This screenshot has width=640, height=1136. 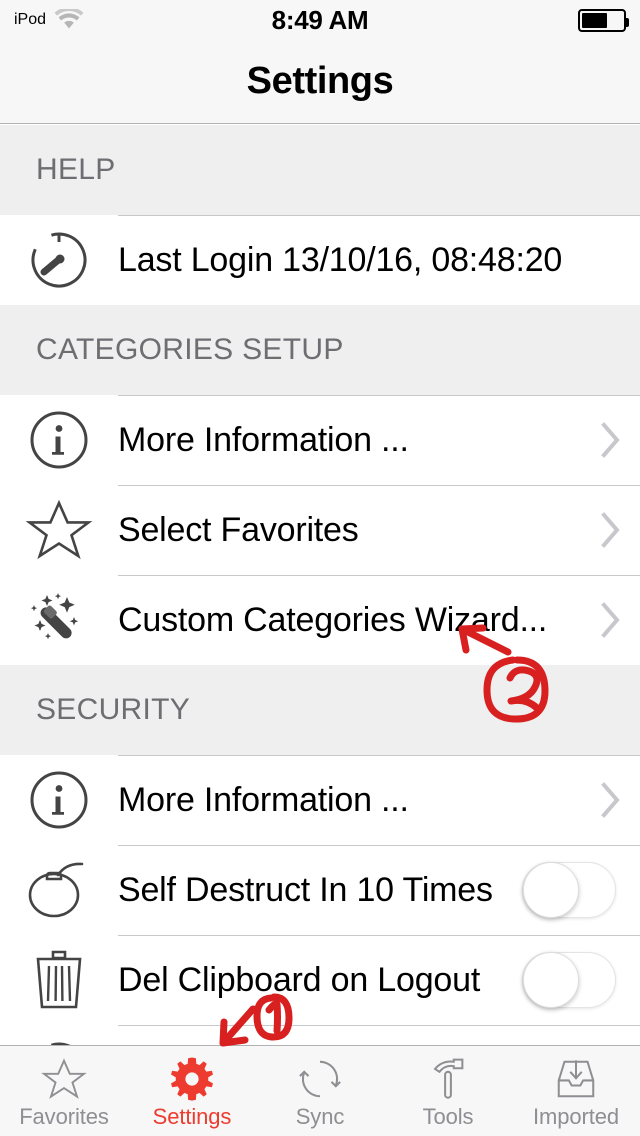 I want to click on toggle-del-clipboard-on-logout, so click(x=569, y=980).